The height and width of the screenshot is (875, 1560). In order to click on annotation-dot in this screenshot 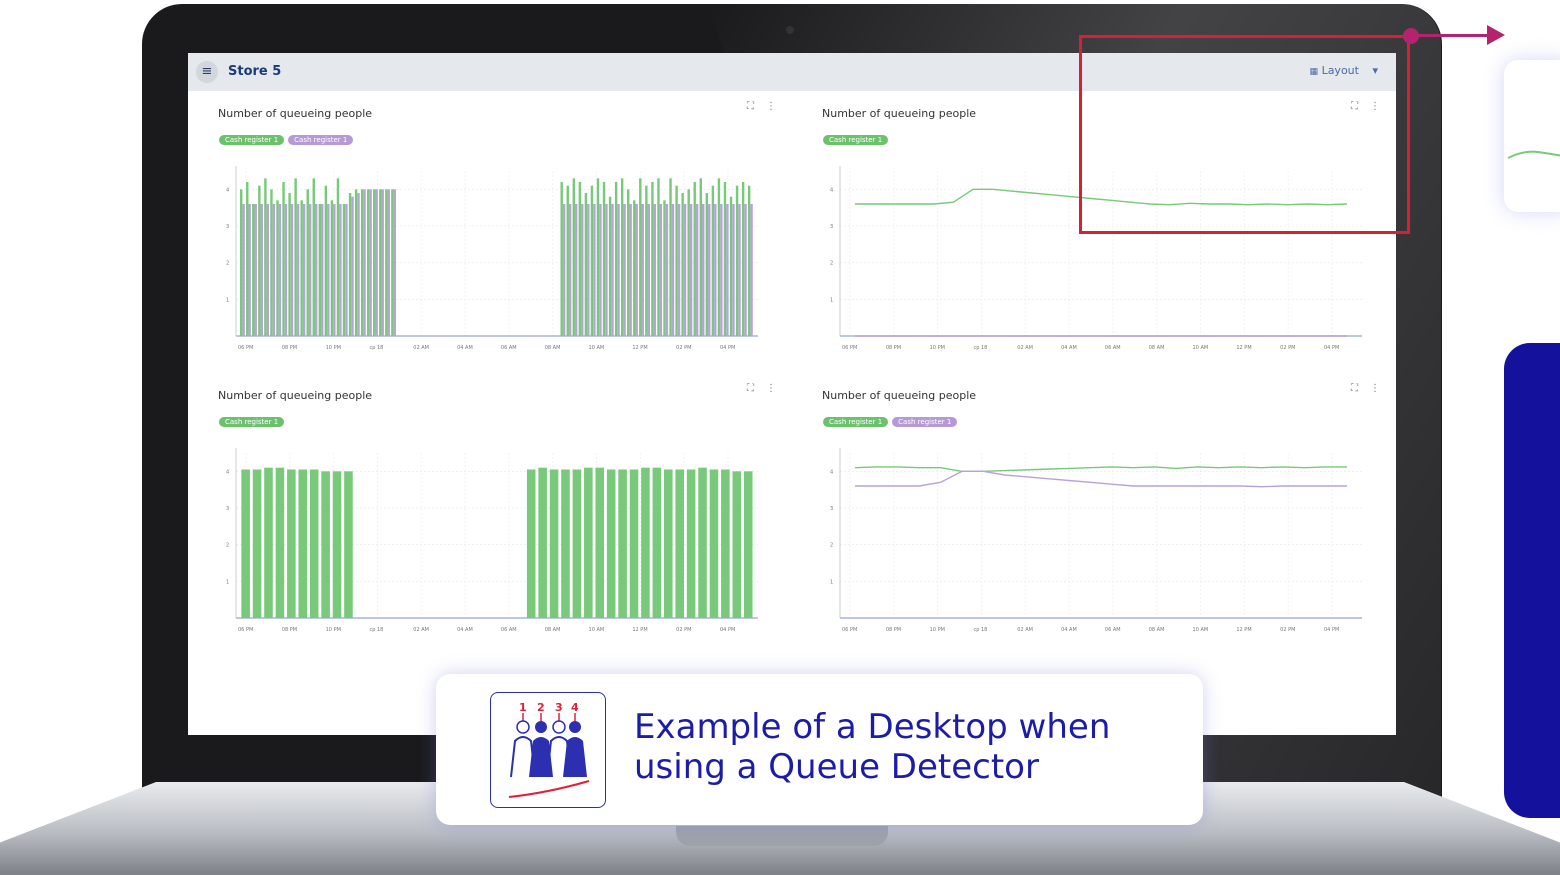, I will do `click(1411, 36)`.